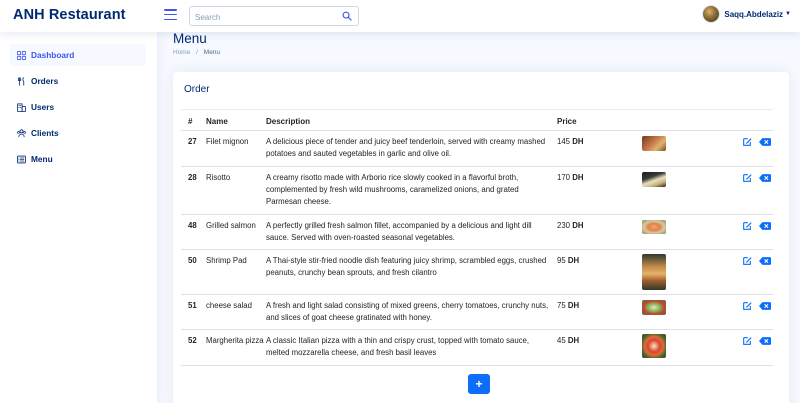 This screenshot has height=403, width=800. Describe the element at coordinates (235, 340) in the screenshot. I see `row-name: Margherita pizza` at that location.